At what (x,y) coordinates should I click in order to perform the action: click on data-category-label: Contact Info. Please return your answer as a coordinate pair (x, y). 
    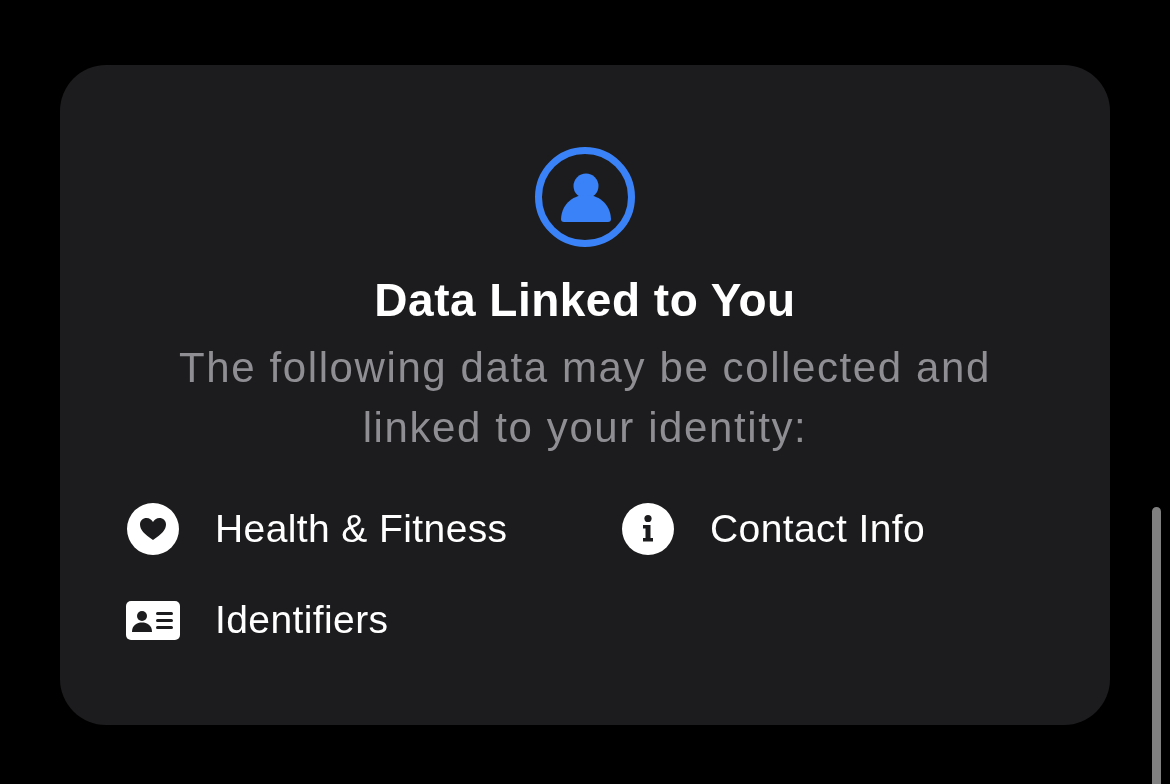
    Looking at the image, I should click on (818, 529).